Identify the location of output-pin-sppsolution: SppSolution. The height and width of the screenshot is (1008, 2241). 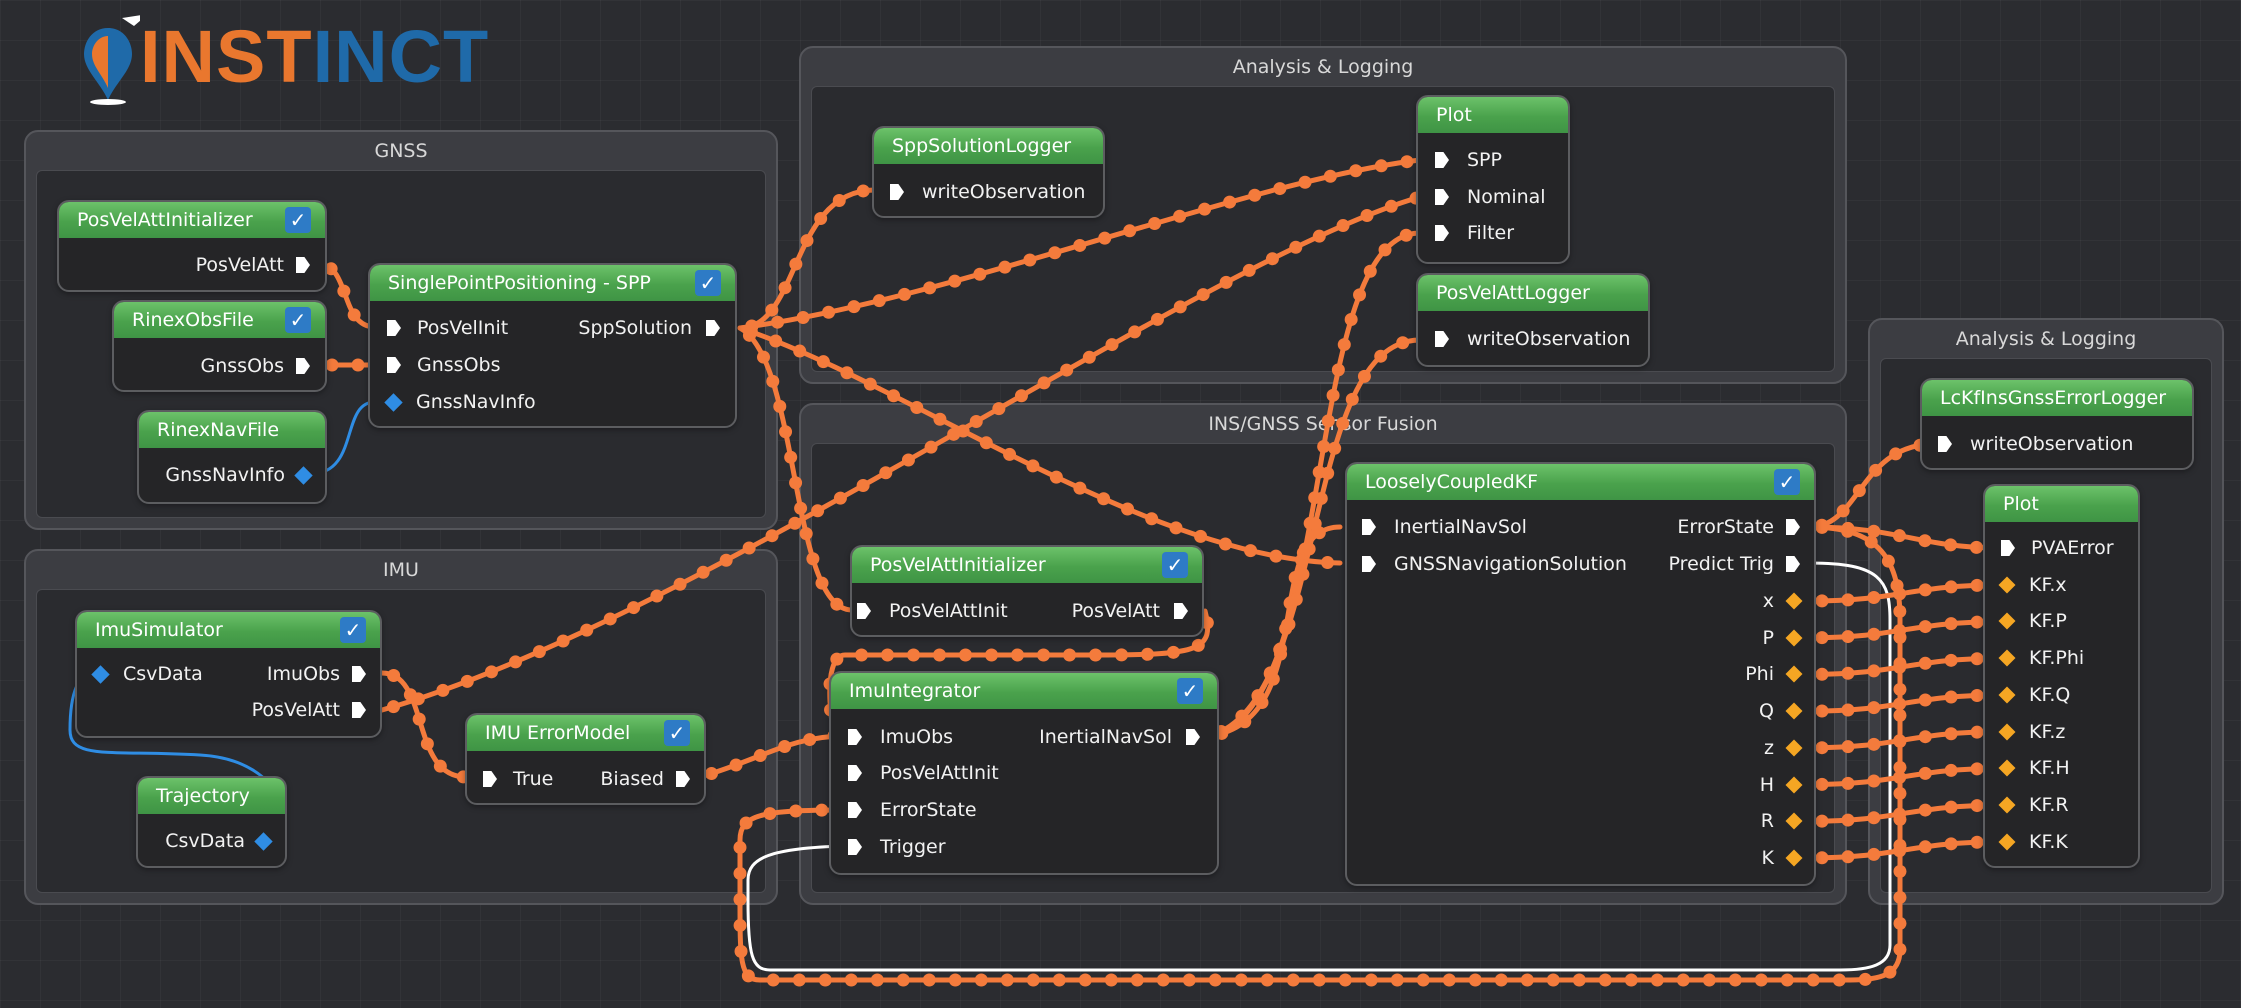
(640, 328).